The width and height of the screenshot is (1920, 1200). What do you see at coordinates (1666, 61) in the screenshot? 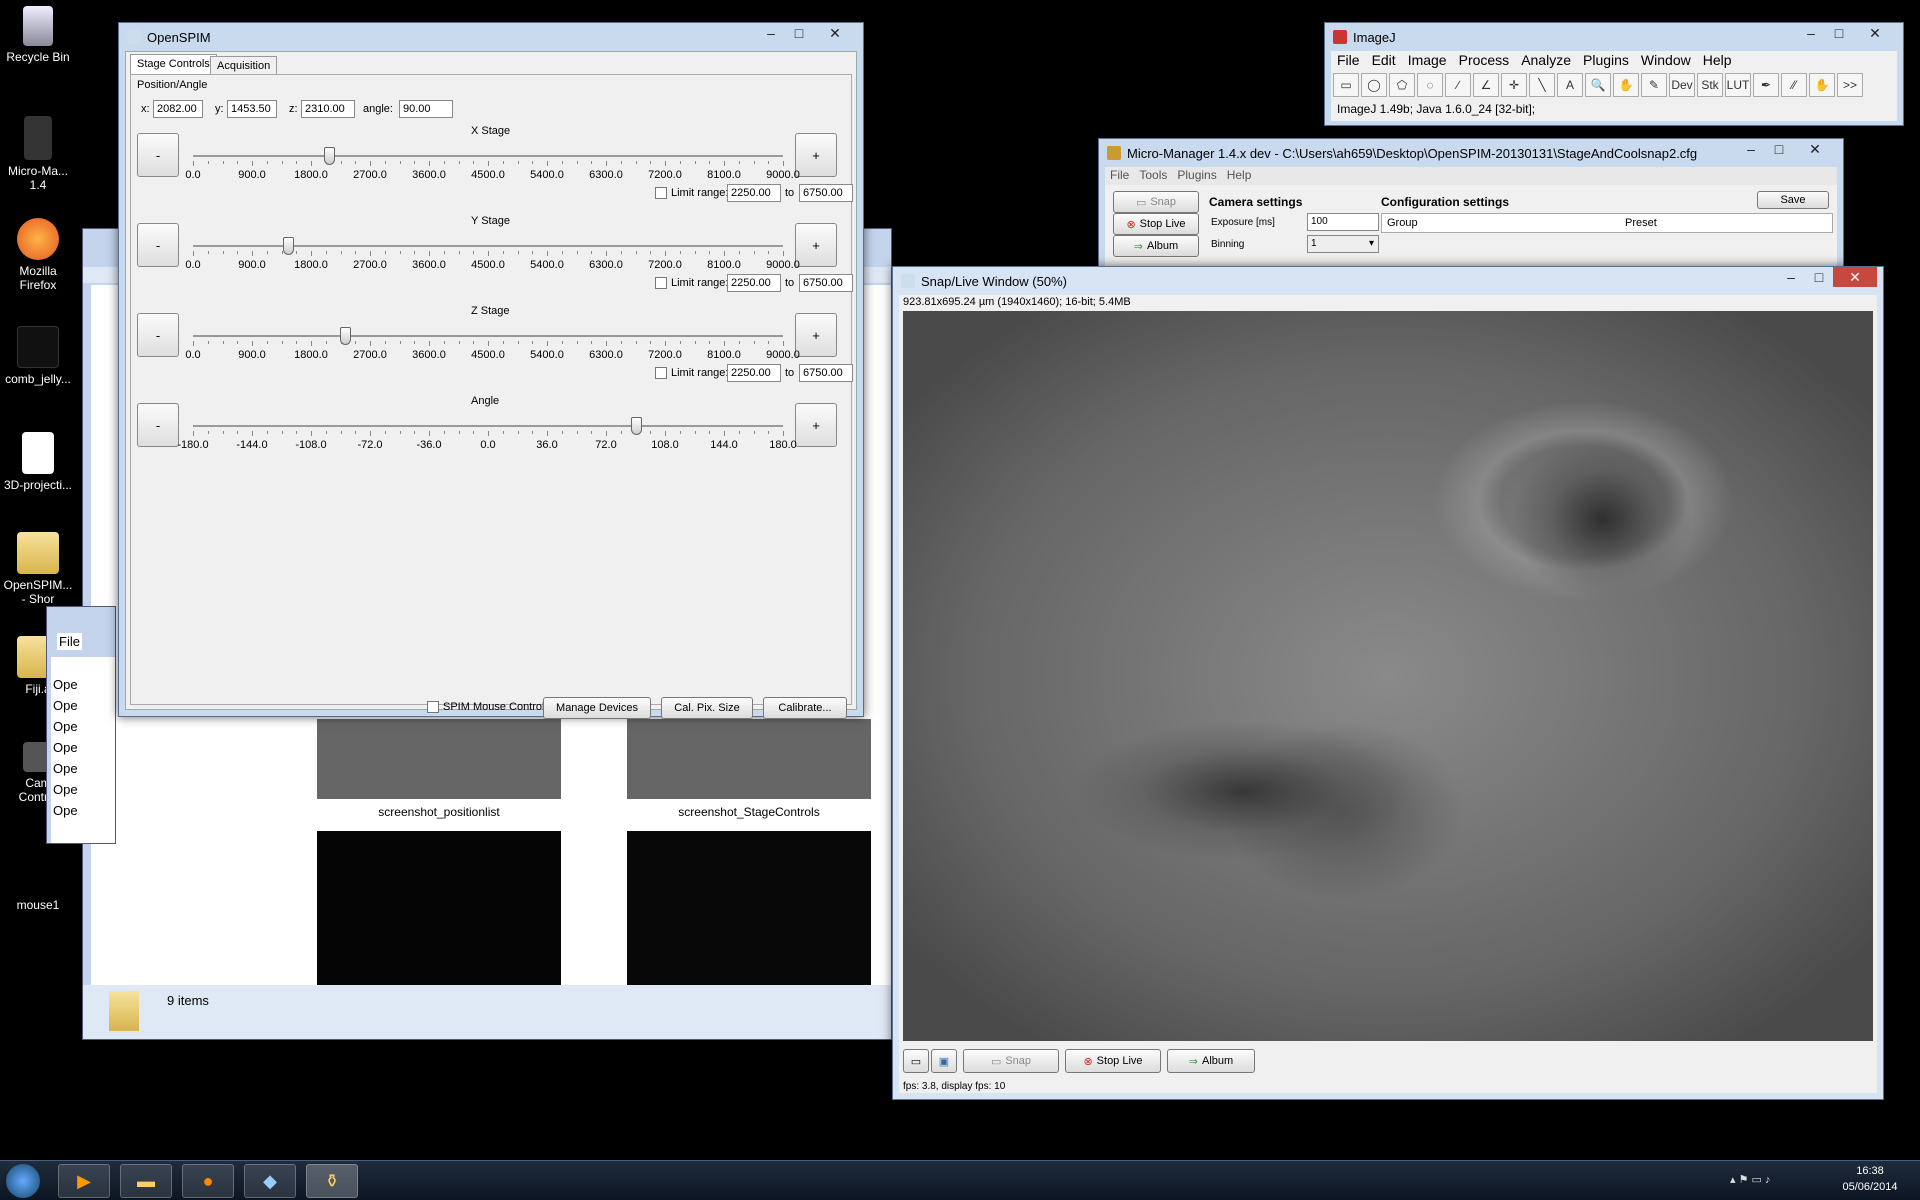
I see `imagej-menu-item: Window` at bounding box center [1666, 61].